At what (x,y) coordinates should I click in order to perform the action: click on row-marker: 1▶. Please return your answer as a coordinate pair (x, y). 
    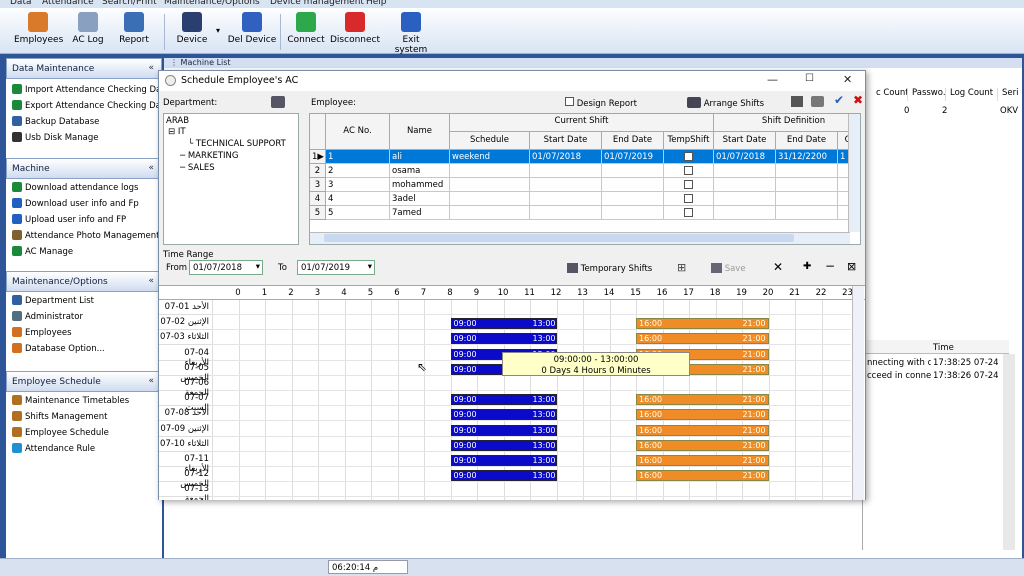
    Looking at the image, I should click on (318, 157).